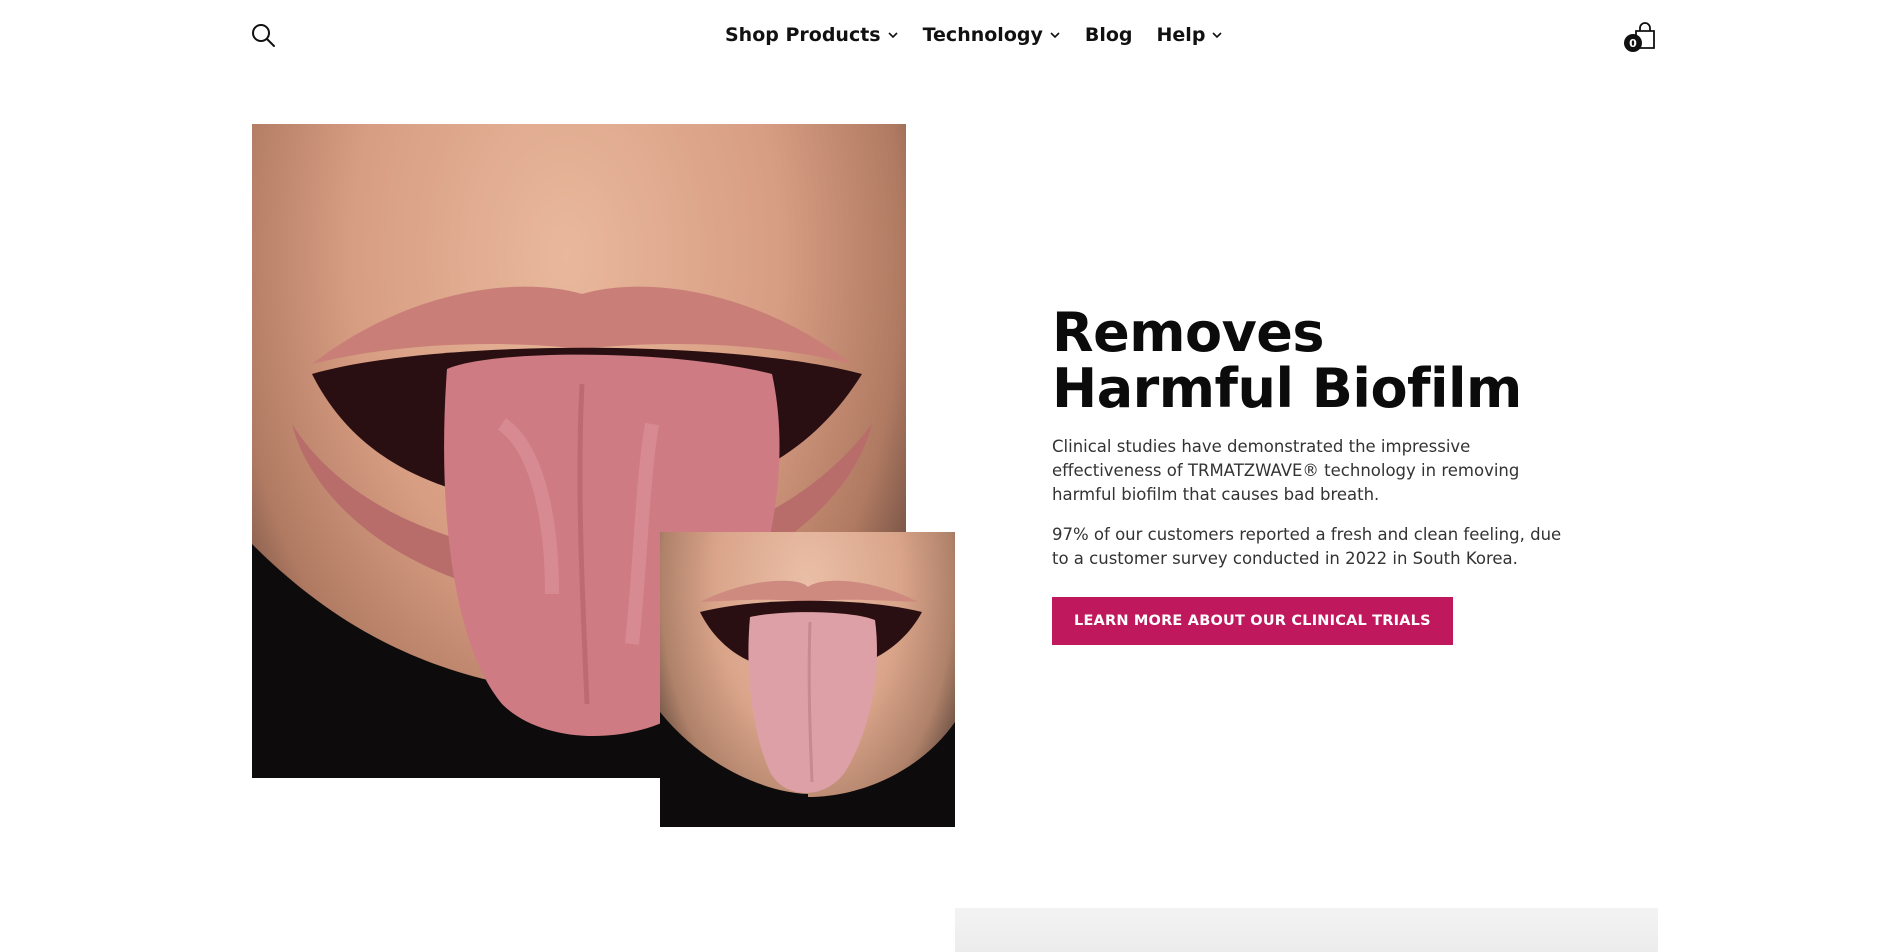  What do you see at coordinates (1181, 35) in the screenshot?
I see `nav-label: Help` at bounding box center [1181, 35].